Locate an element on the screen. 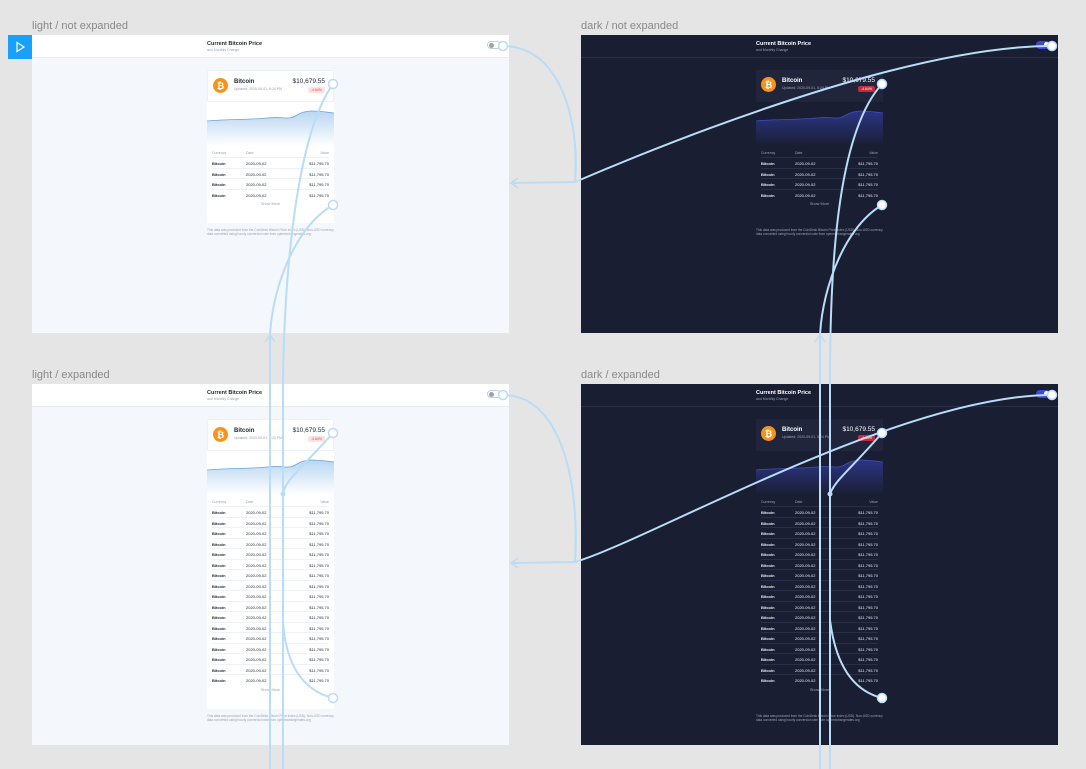  f3-topbar: Current Bitcoin Price and Monthly Change is located at coordinates (270, 395).